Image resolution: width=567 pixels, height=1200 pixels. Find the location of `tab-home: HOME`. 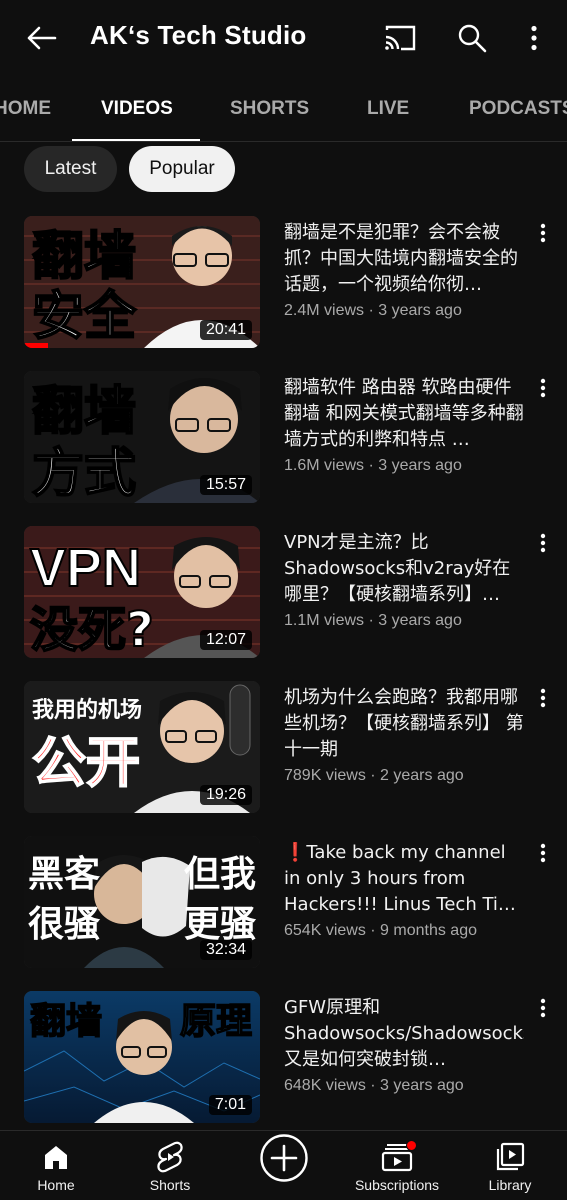

tab-home: HOME is located at coordinates (25, 109).